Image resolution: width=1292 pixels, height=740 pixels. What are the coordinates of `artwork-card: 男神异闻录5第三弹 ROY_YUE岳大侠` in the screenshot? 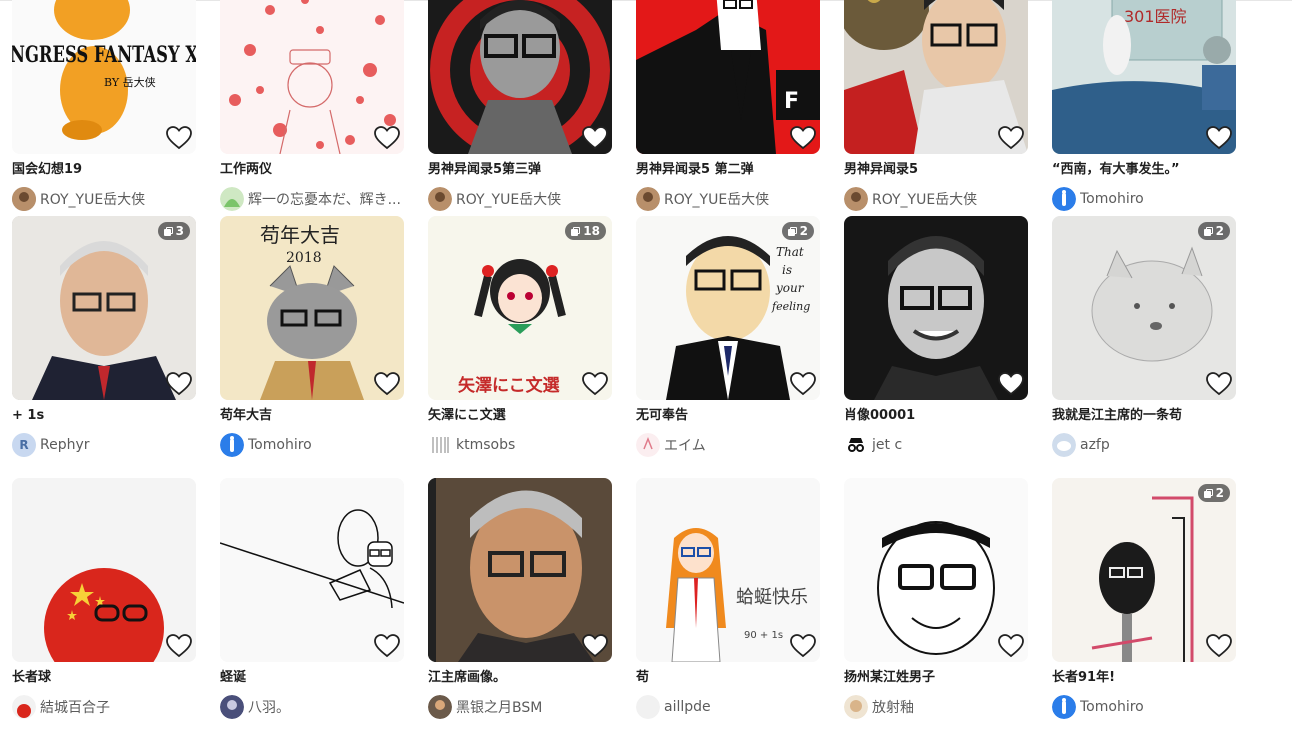 It's located at (520, 108).